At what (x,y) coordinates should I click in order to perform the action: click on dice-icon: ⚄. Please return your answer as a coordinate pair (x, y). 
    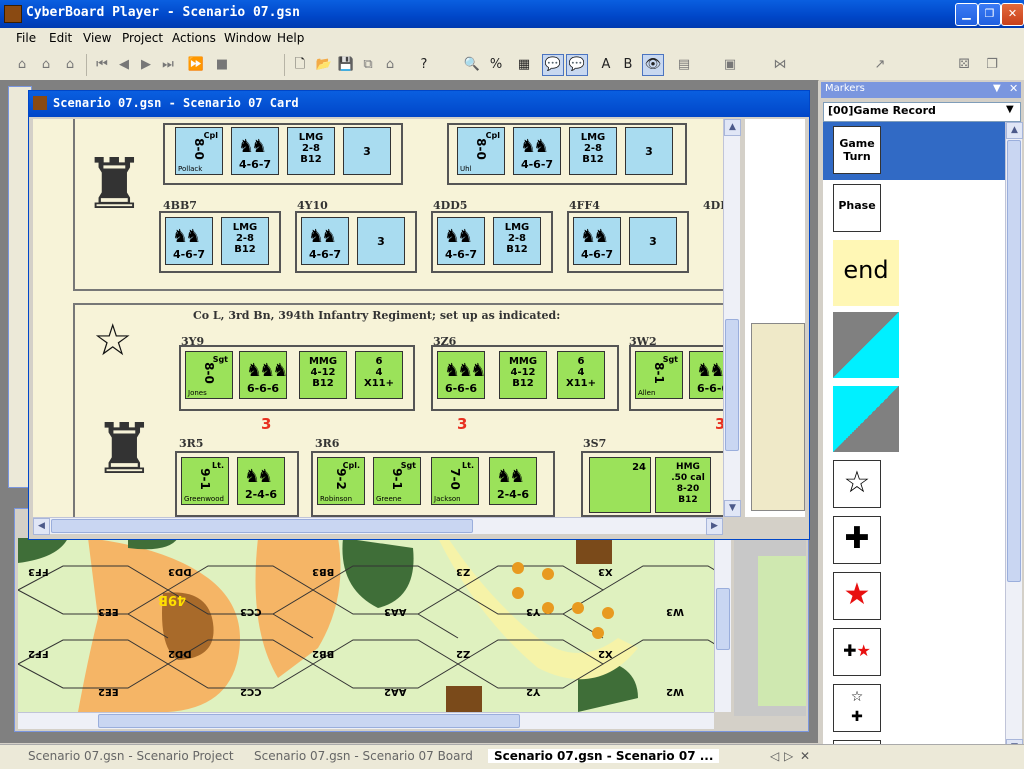
    Looking at the image, I should click on (964, 65).